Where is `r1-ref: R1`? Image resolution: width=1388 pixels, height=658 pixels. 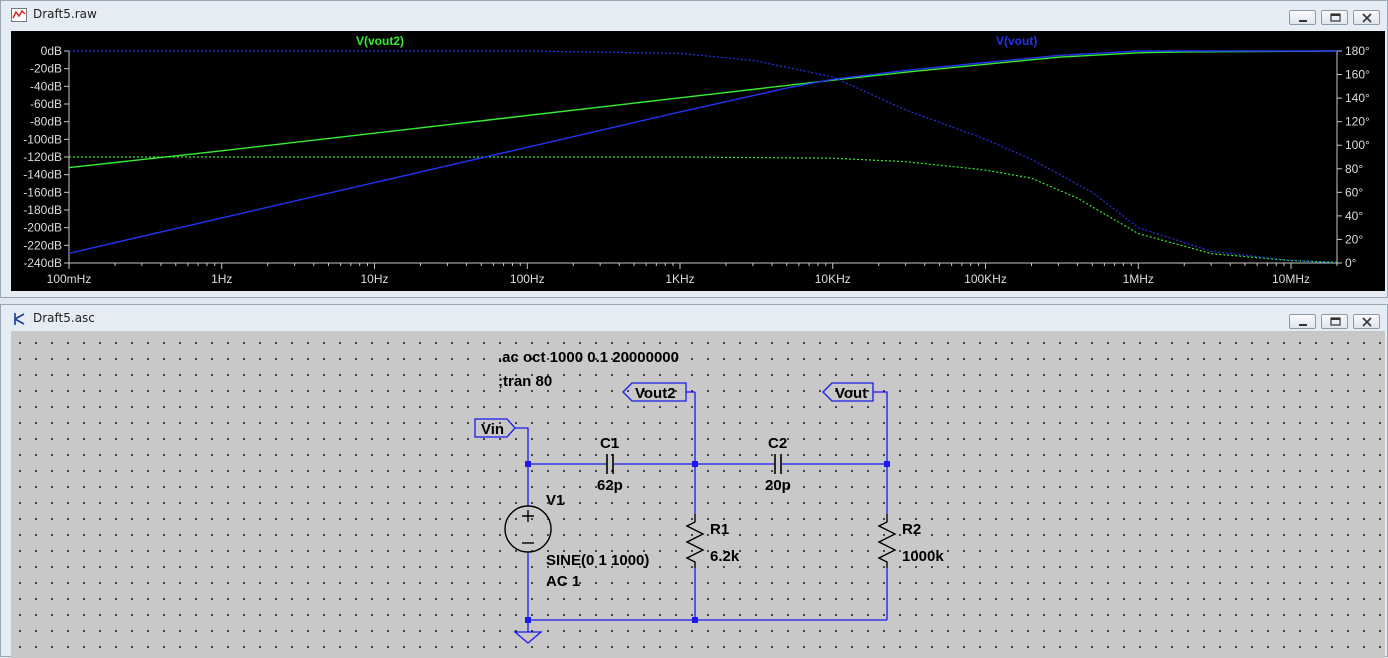
r1-ref: R1 is located at coordinates (719, 529).